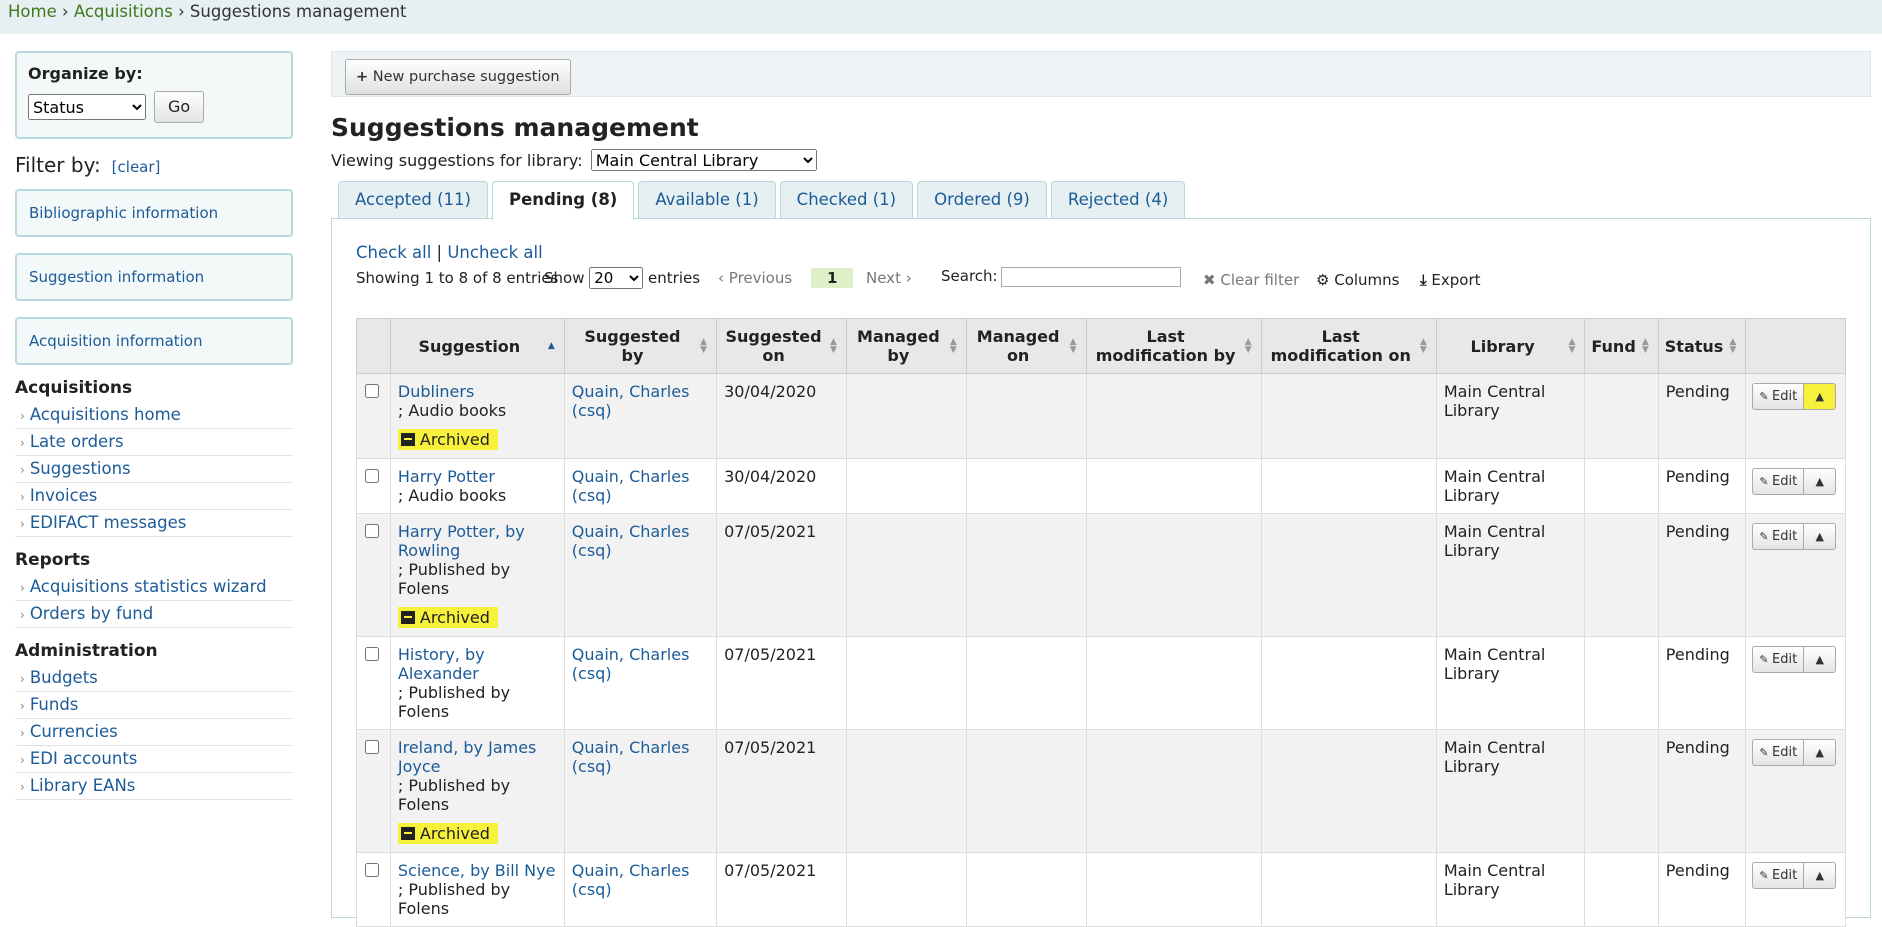 This screenshot has height=927, width=1882. What do you see at coordinates (154, 759) in the screenshot?
I see `sidebar-item-edi-accounts: › EDI accounts` at bounding box center [154, 759].